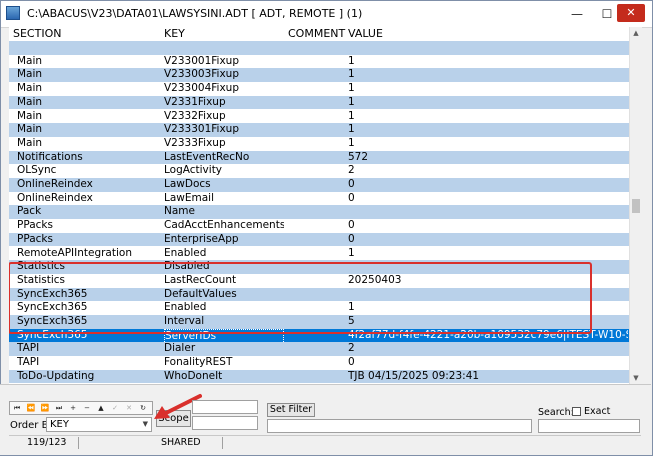 The width and height of the screenshot is (653, 456). What do you see at coordinates (636, 378) in the screenshot?
I see `scroll-down-icon: ▼` at bounding box center [636, 378].